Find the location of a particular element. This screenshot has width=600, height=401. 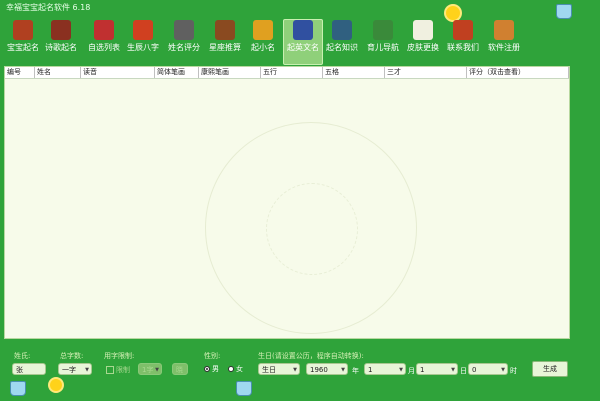

rating-icon is located at coordinates (184, 30).